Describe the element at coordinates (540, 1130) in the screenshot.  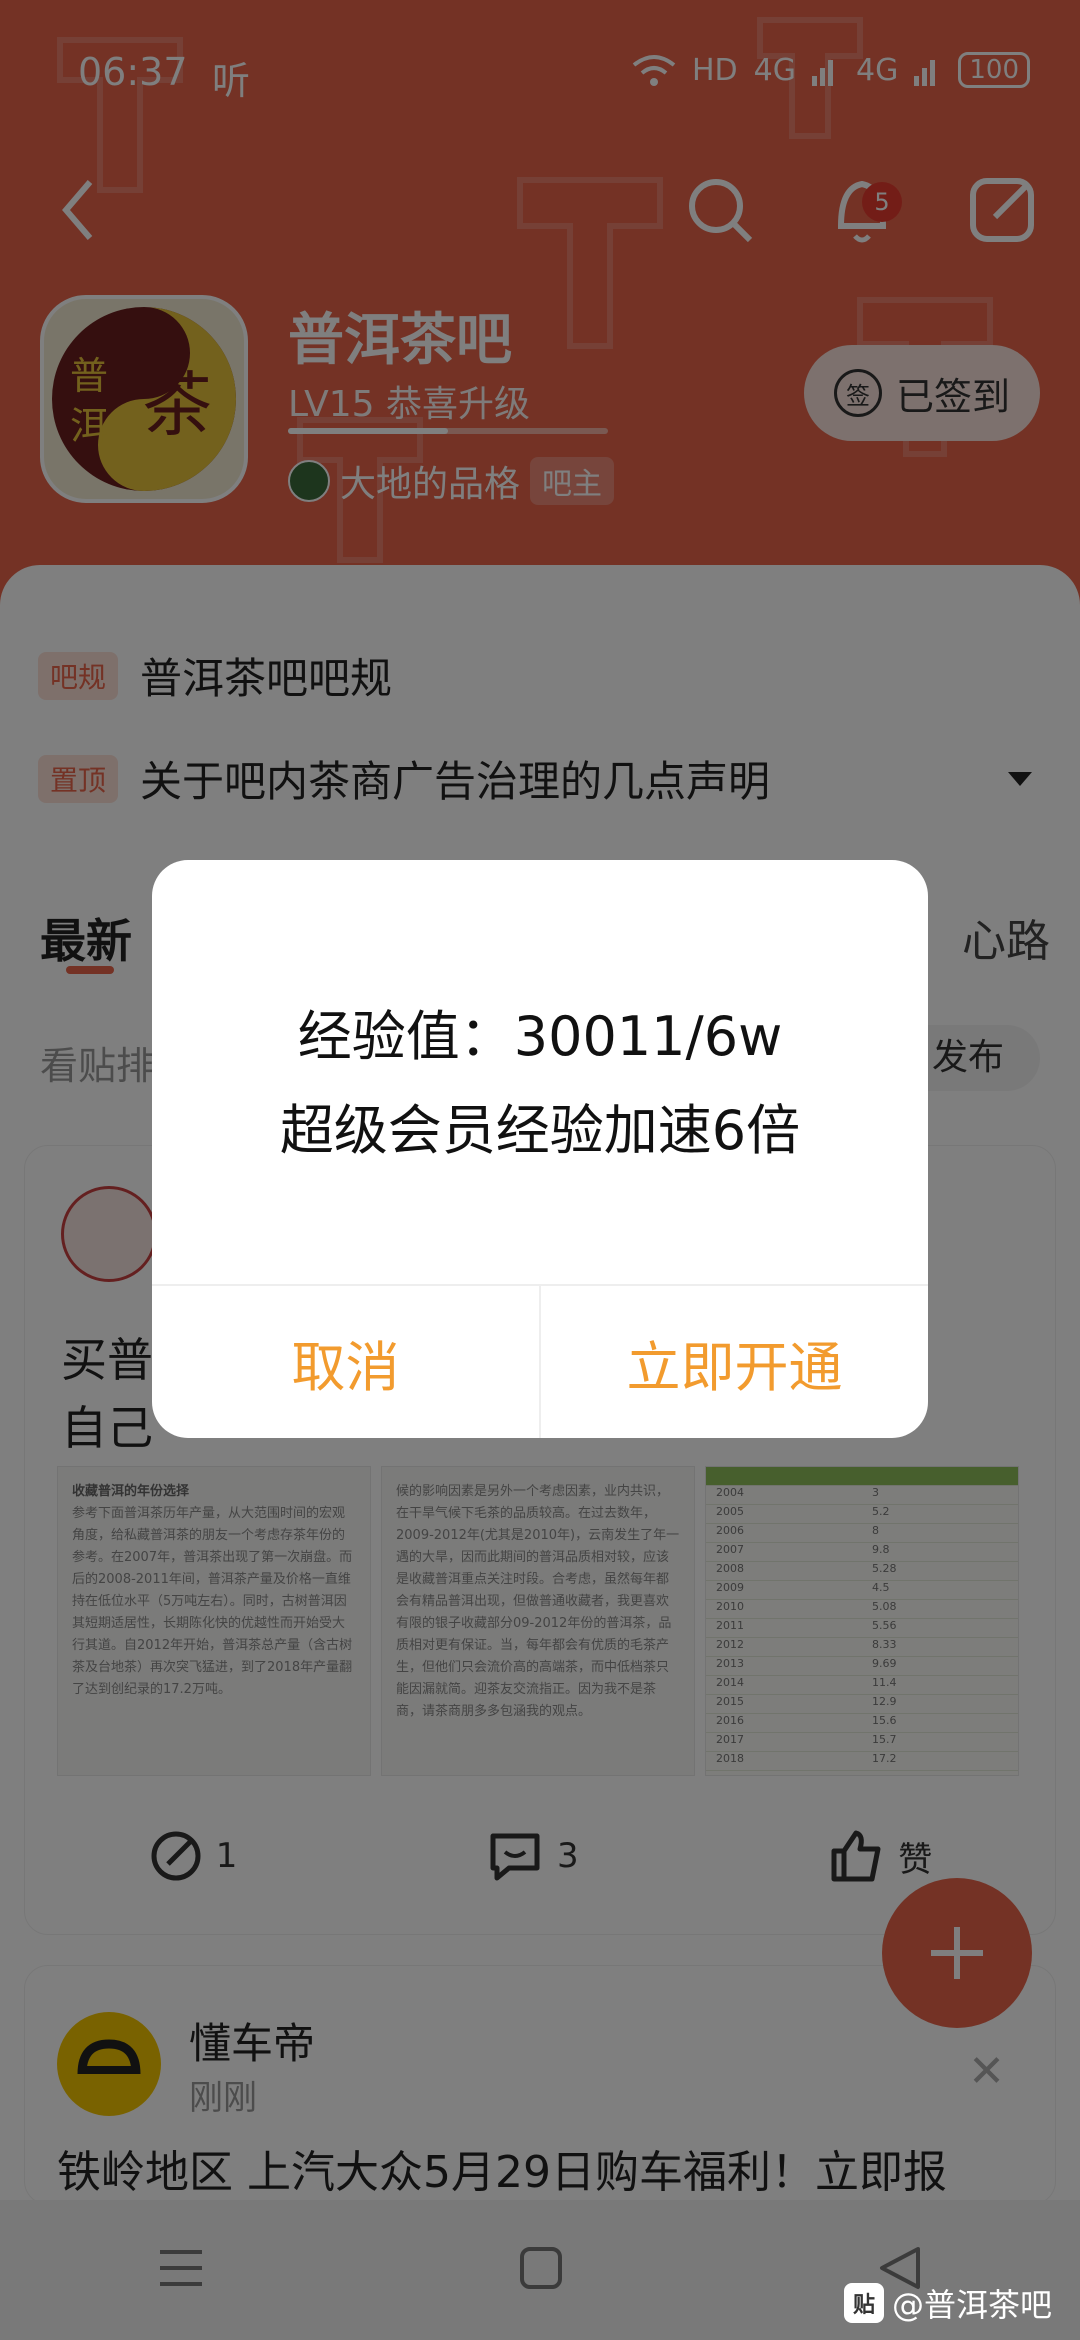
I see `dialog-accelerate-line: 超级会员经验加速6倍` at that location.